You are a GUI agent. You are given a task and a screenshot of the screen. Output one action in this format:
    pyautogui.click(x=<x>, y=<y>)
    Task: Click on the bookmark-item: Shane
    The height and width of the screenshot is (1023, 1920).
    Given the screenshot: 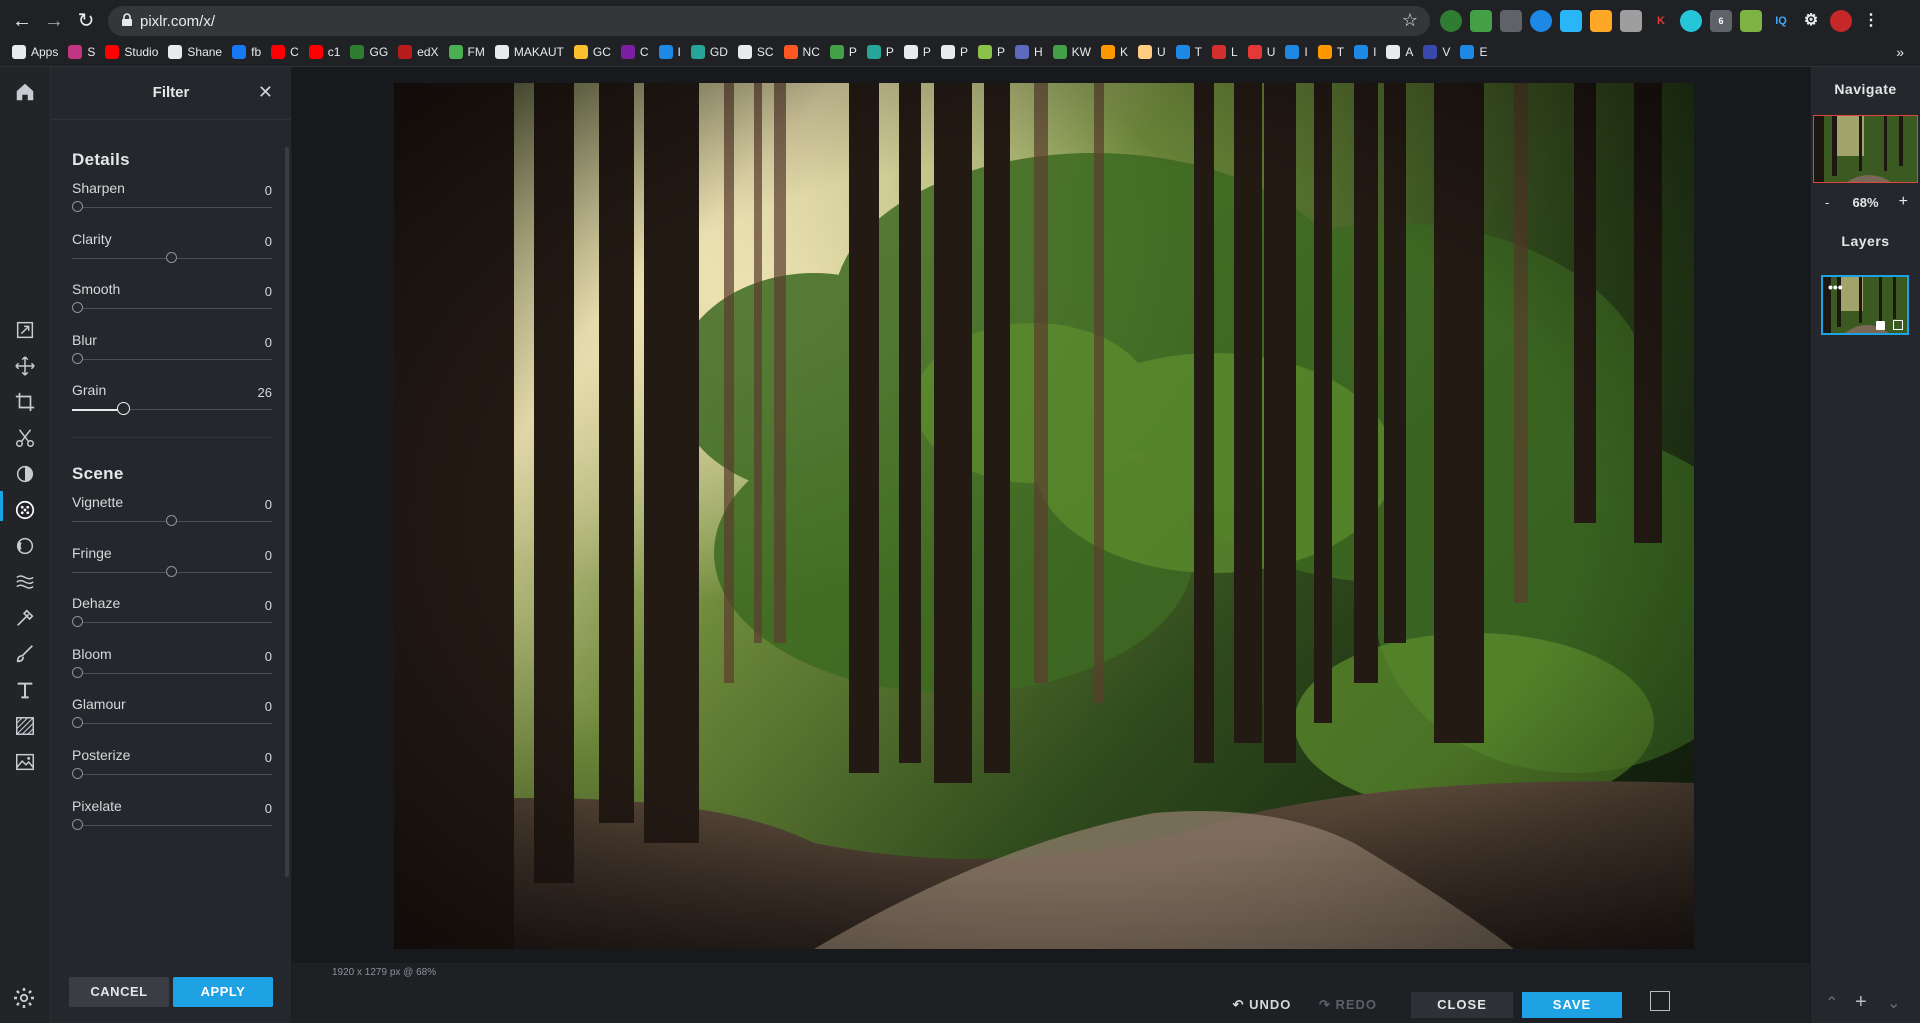 What is the action you would take?
    pyautogui.click(x=195, y=52)
    